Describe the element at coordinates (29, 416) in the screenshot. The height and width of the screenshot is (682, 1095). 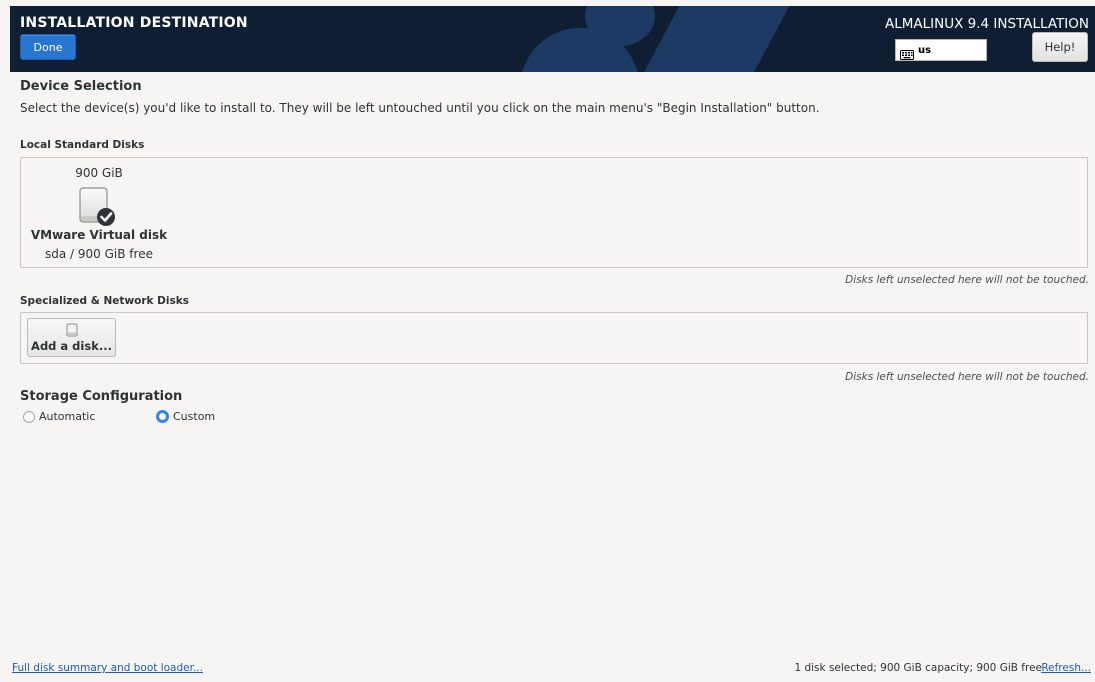
I see `radio-button` at that location.